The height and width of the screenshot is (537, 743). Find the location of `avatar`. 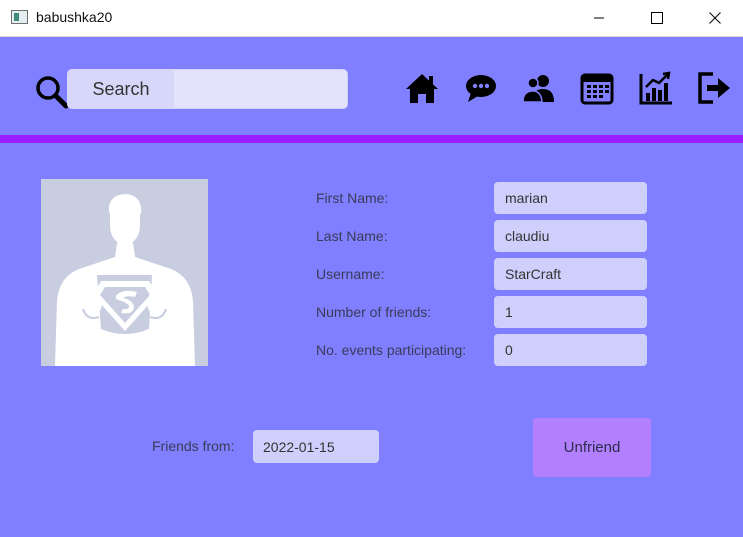

avatar is located at coordinates (124, 272).